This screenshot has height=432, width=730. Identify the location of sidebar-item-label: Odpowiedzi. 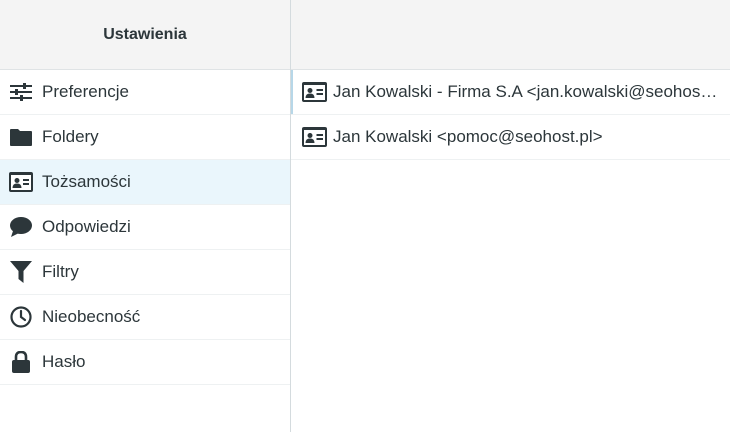
(86, 226).